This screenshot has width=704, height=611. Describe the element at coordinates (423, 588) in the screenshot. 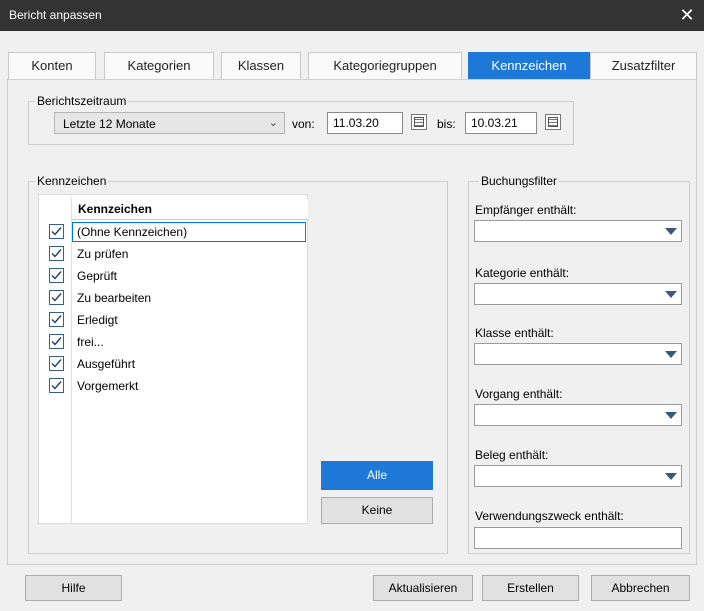

I see `refresh-button: Aktualisieren` at that location.